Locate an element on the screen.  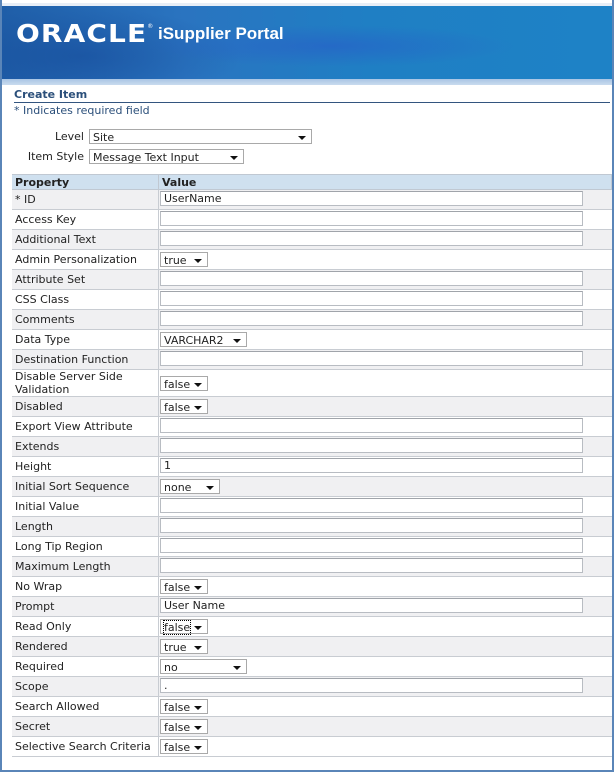
property-value-cell: none is located at coordinates (385, 486).